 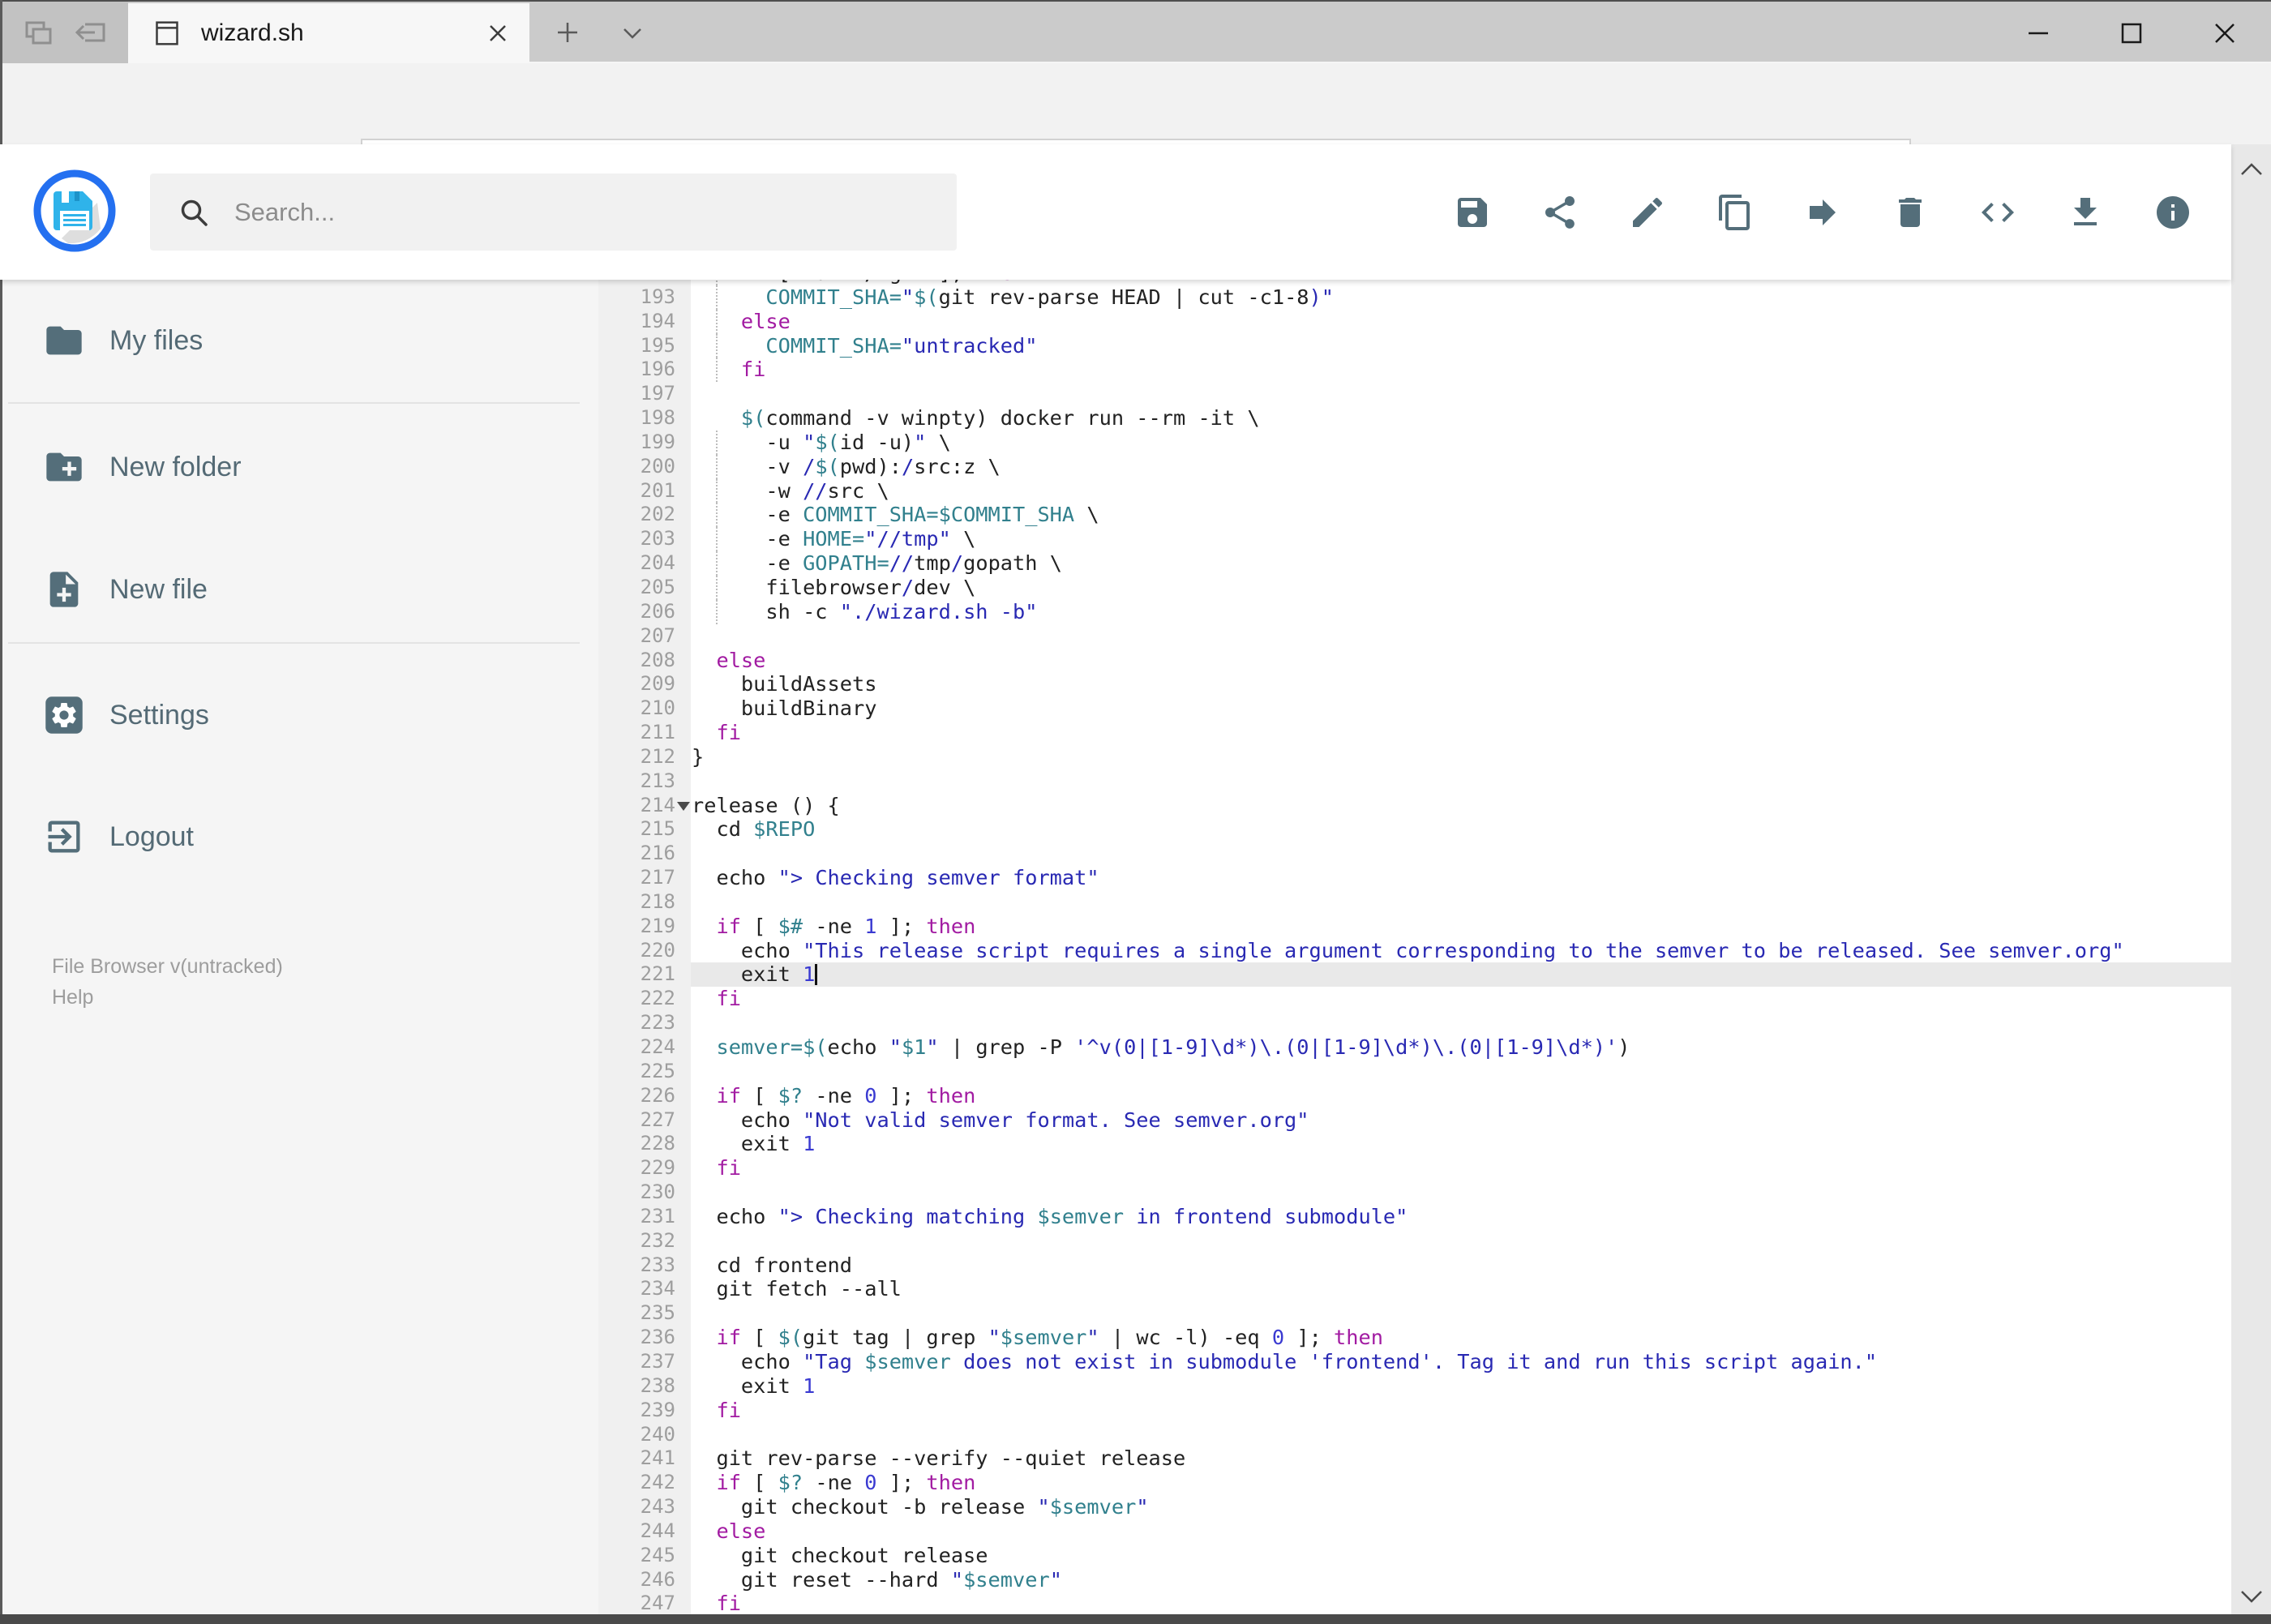 What do you see at coordinates (1415, 467) in the screenshot?
I see `code-line: 200 -v /$(pwd):/src:z \` at bounding box center [1415, 467].